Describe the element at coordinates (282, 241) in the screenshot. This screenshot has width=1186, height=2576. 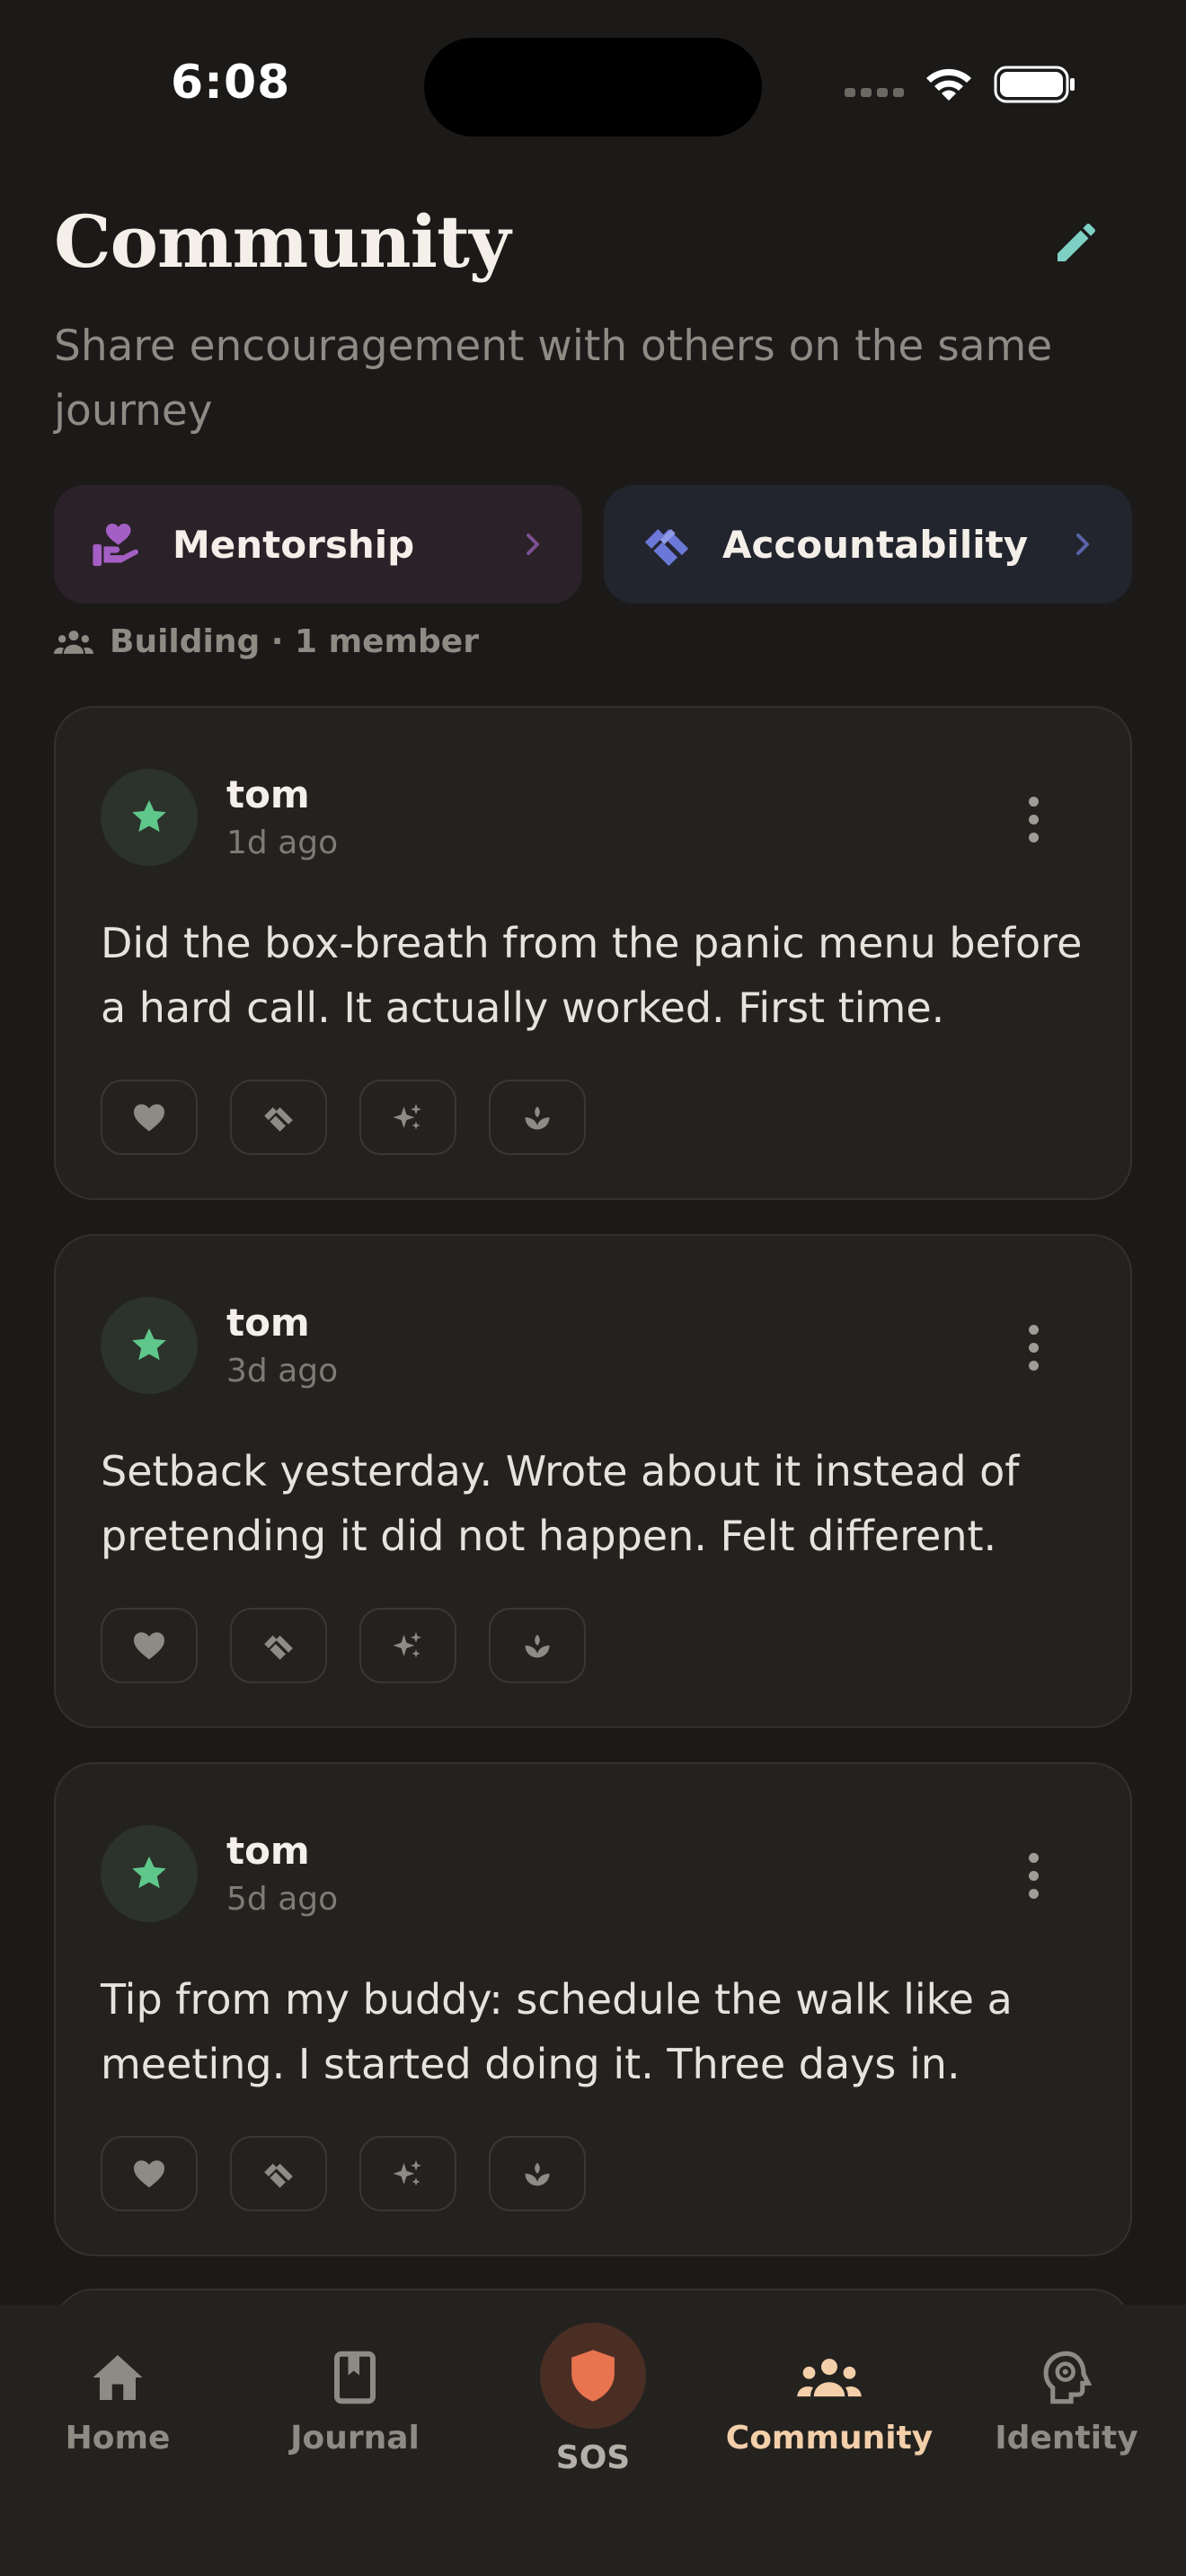
I see `page-title: Community` at that location.